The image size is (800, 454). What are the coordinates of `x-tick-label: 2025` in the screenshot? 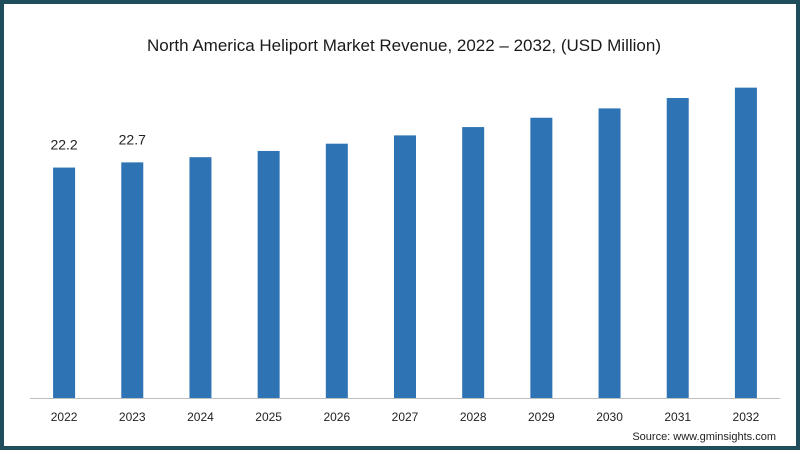 It's located at (268, 417).